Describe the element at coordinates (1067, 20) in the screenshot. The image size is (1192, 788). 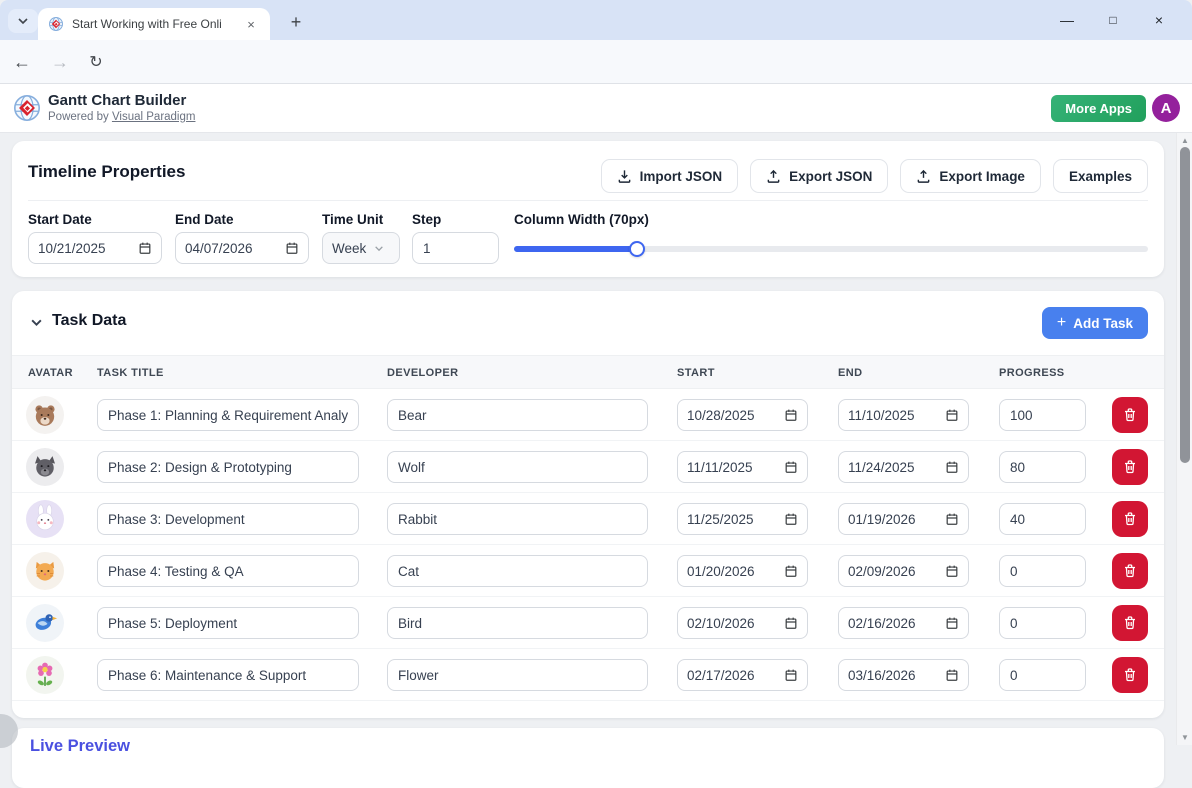
I see `minimize-button: —` at that location.